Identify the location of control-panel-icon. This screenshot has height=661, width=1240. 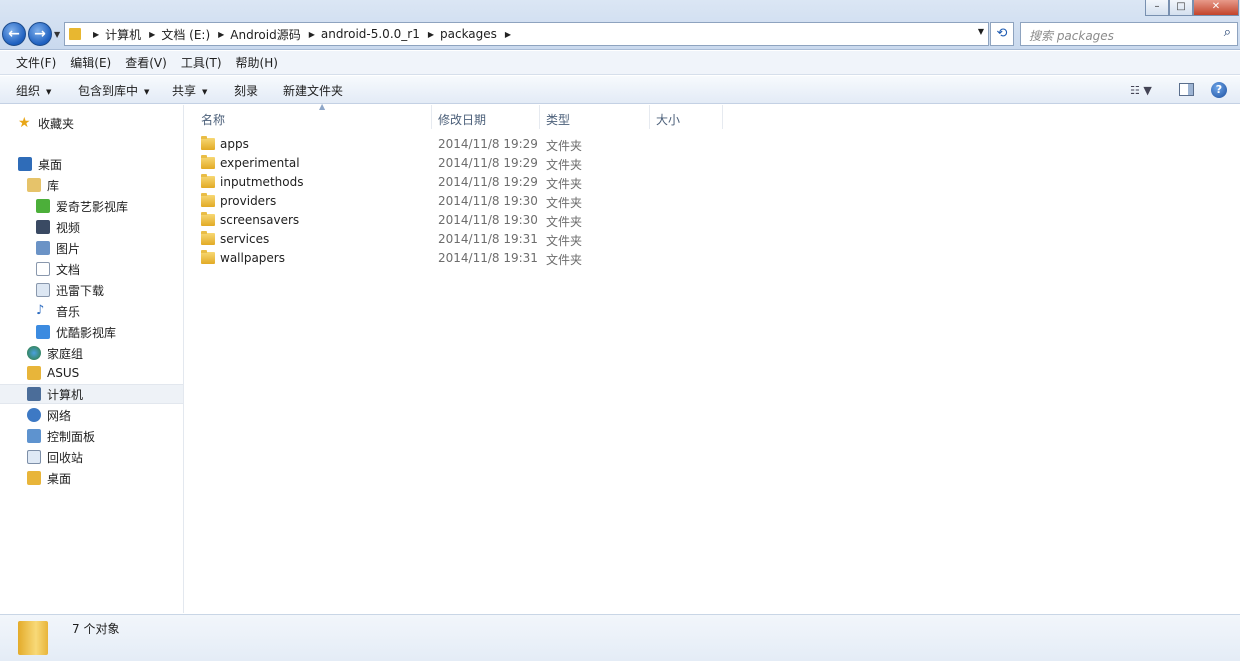
(34, 436).